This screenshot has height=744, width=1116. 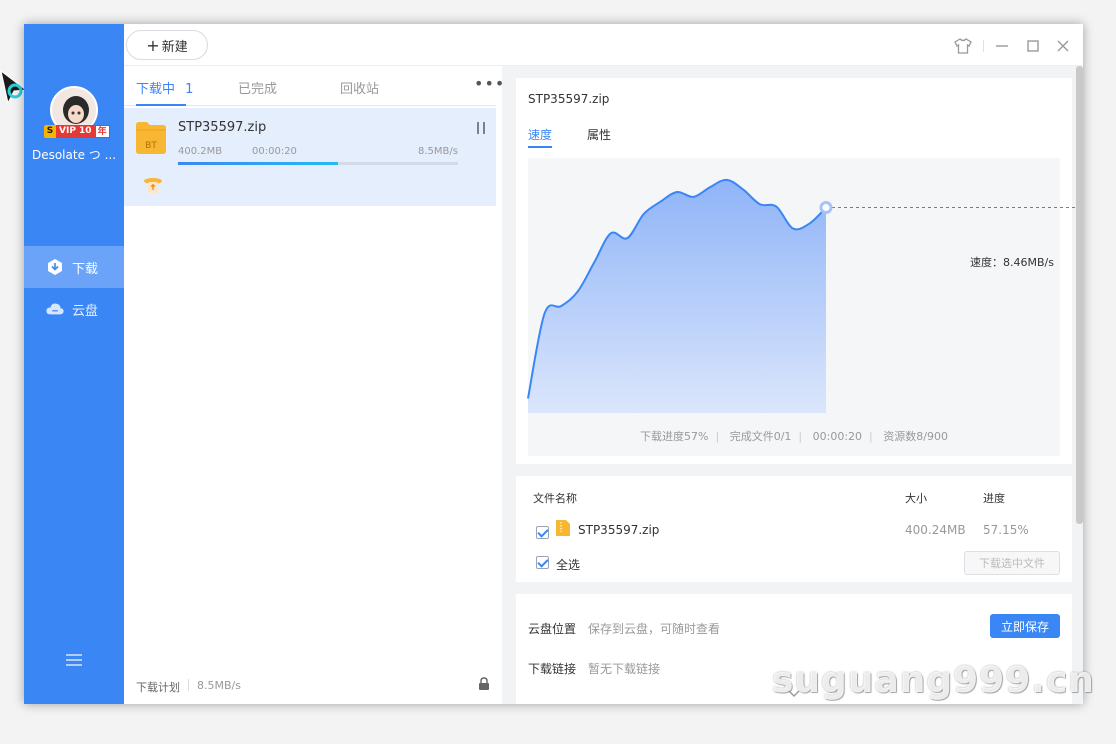 What do you see at coordinates (74, 660) in the screenshot?
I see `menu-icon` at bounding box center [74, 660].